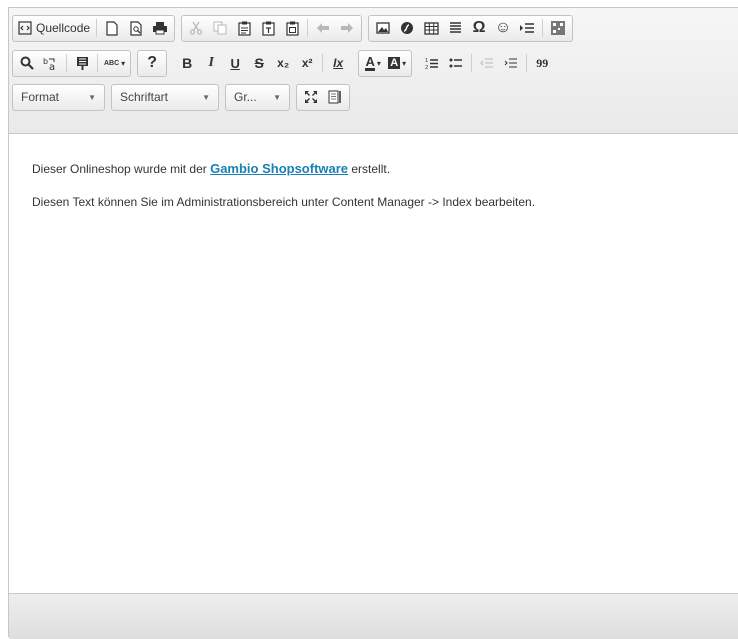 The image size is (738, 639). I want to click on help-group: ?, so click(152, 63).